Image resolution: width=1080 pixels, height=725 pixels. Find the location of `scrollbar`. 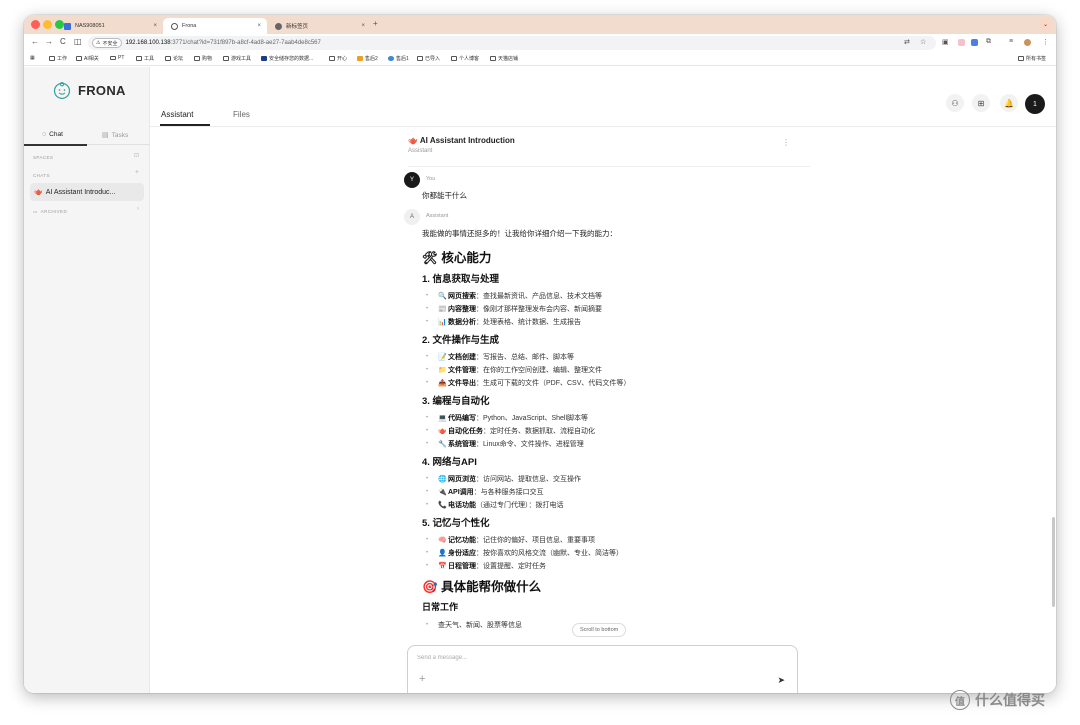

scrollbar is located at coordinates (1053, 562).